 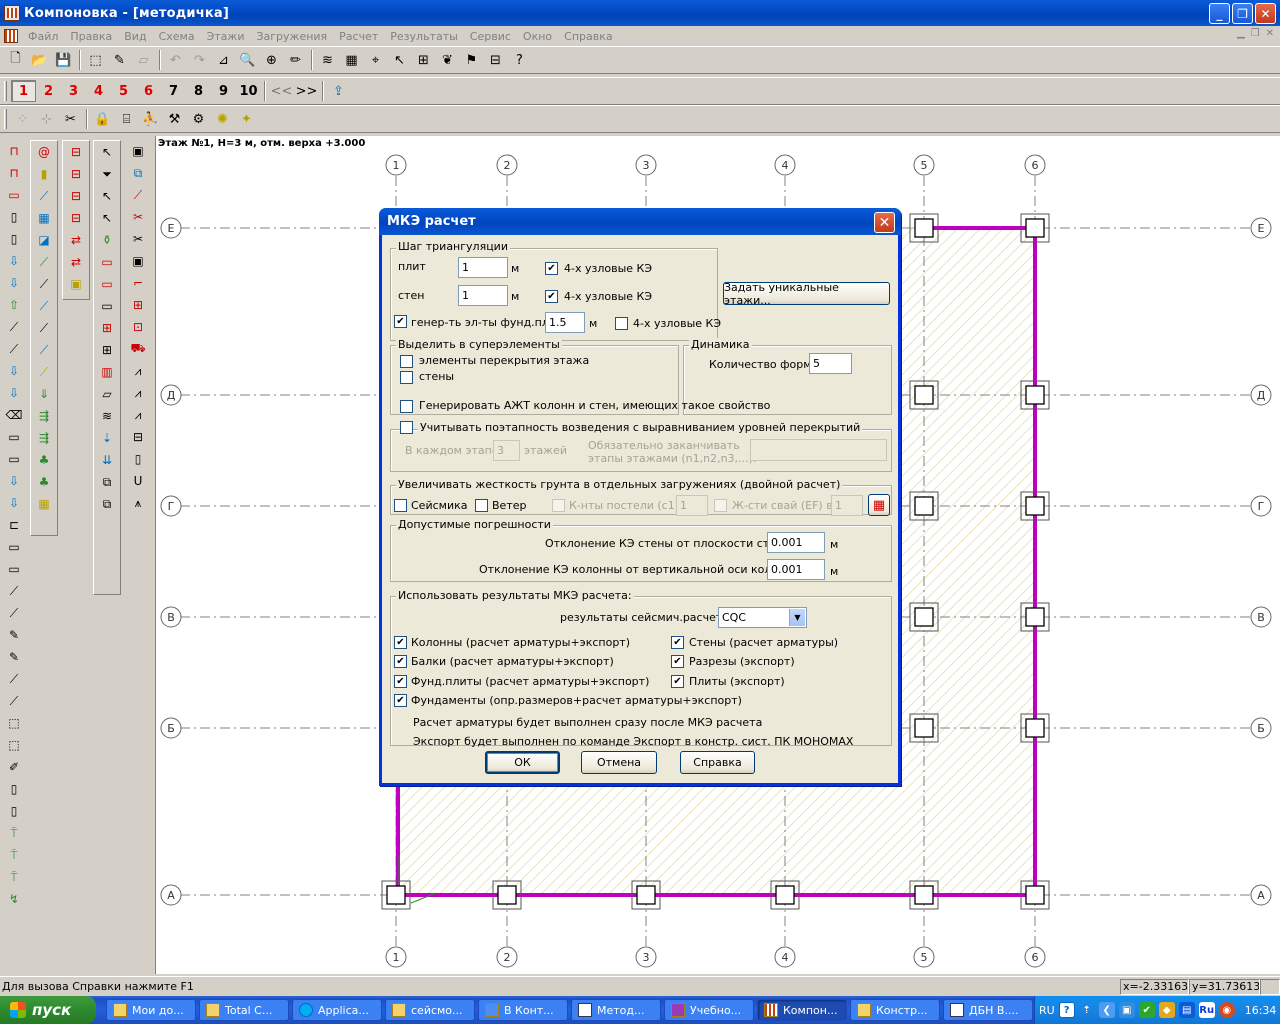 I want to click on wind-checkbox, so click(x=481, y=505).